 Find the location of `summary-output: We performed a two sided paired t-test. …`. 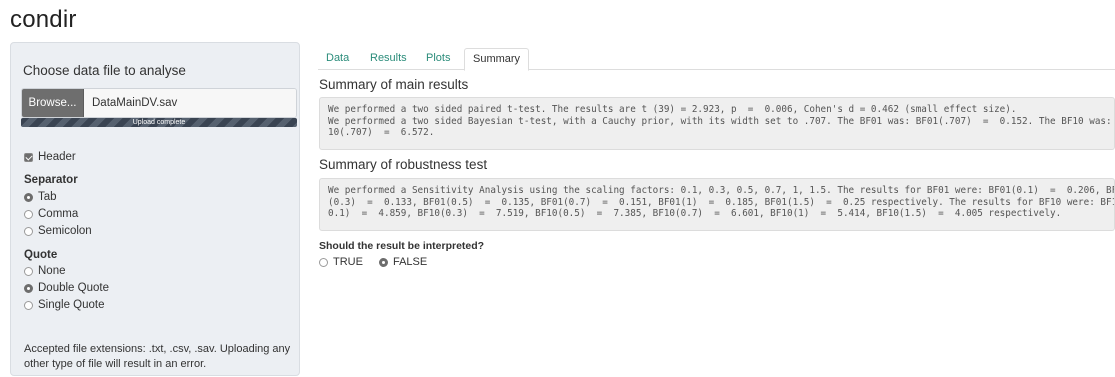

summary-output: We performed a two sided paired t-test. … is located at coordinates (717, 123).